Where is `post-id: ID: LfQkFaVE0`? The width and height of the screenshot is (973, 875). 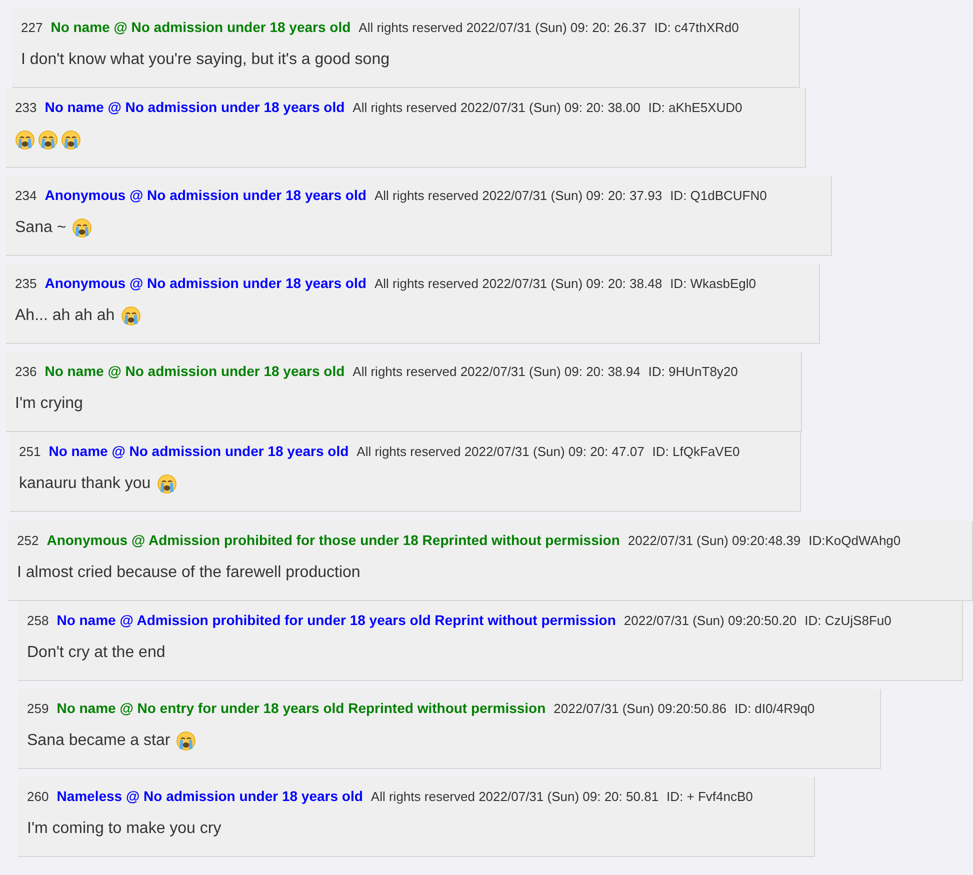 post-id: ID: LfQkFaVE0 is located at coordinates (696, 452).